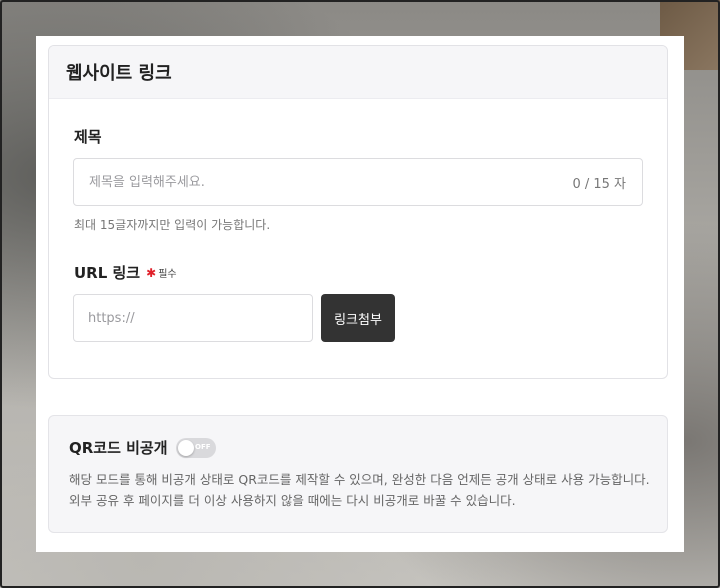  What do you see at coordinates (107, 273) in the screenshot?
I see `url-label: URL 링크` at bounding box center [107, 273].